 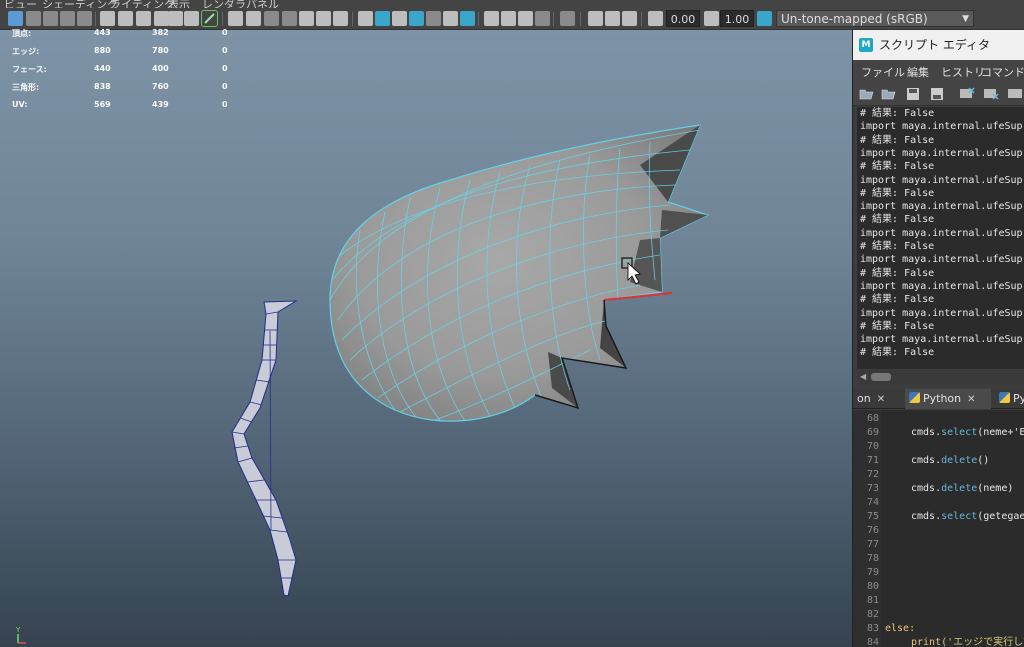 What do you see at coordinates (50, 18) in the screenshot?
I see `bookmark-icon` at bounding box center [50, 18].